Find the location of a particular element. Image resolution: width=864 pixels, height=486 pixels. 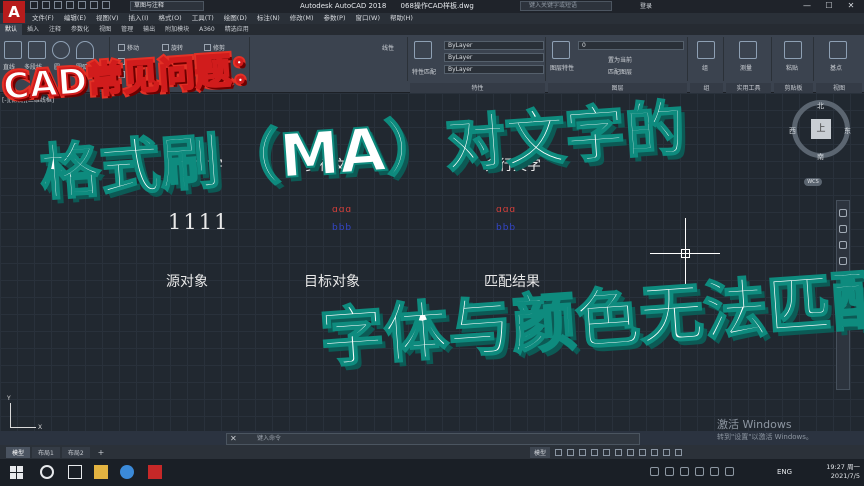

open-icon is located at coordinates (46, 5).